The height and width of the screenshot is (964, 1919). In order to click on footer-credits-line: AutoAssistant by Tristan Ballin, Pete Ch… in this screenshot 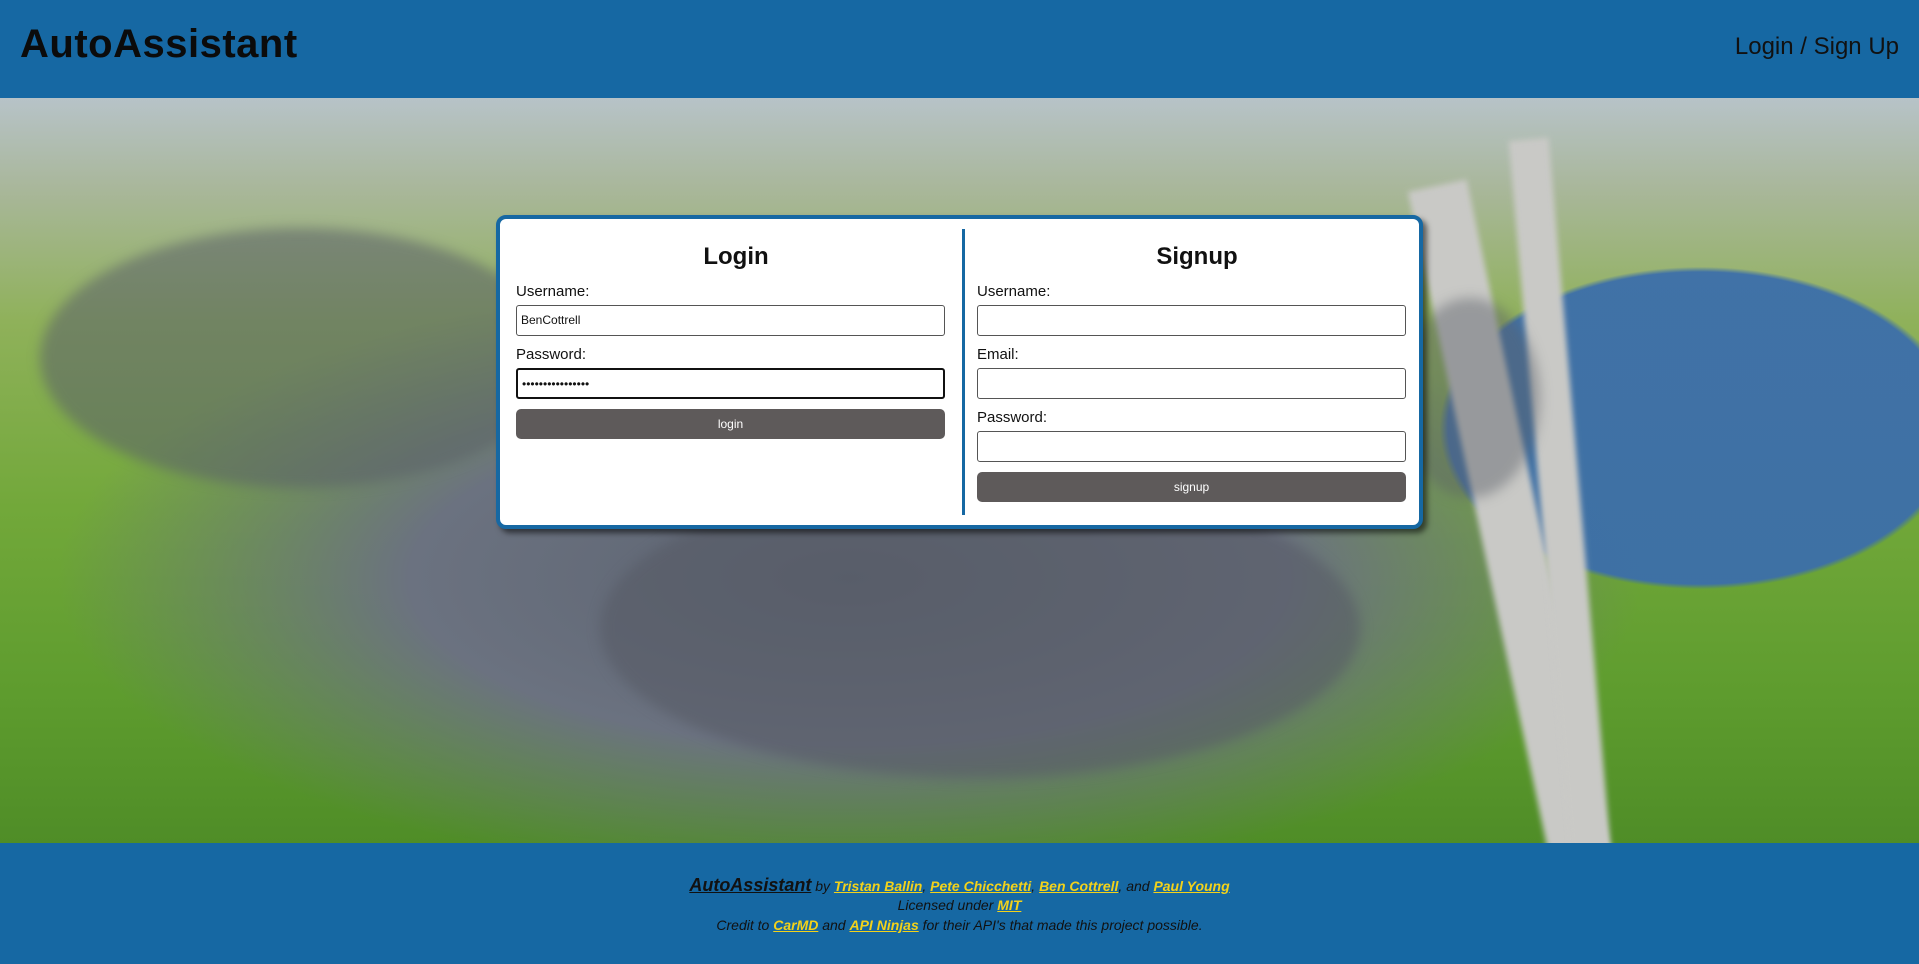, I will do `click(959, 885)`.